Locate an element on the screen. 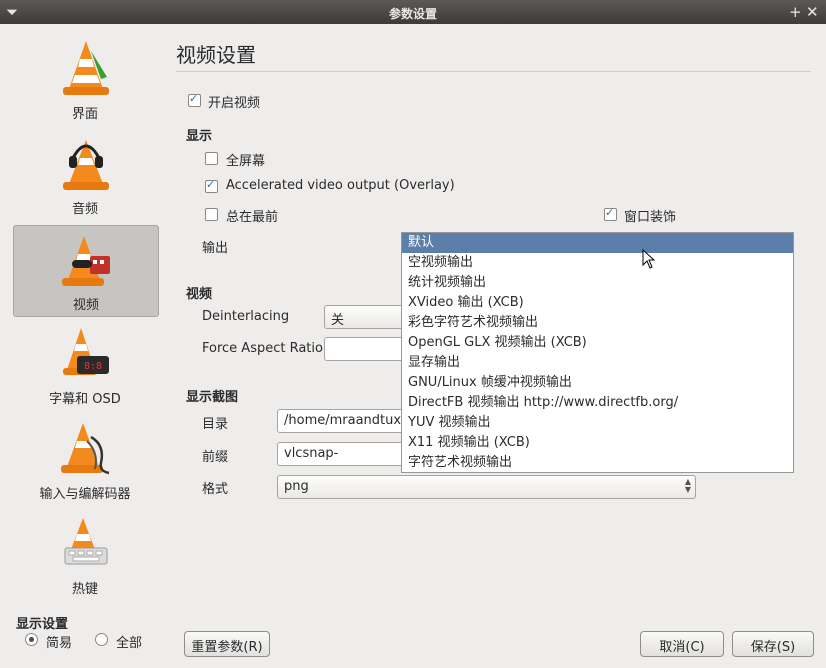  output-option: 彩色字符艺术视频输出 is located at coordinates (597, 323).